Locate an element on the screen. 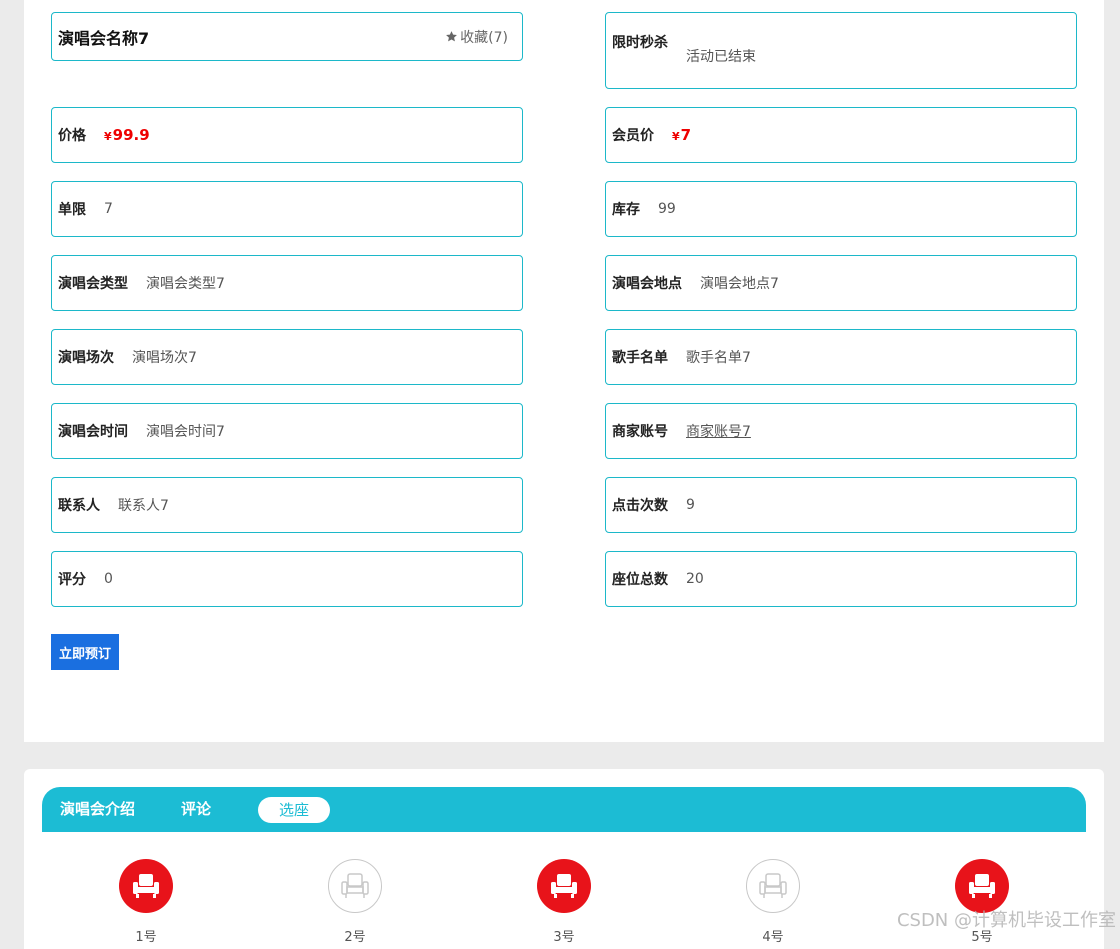  time-box: 演唱会时间 演唱会时间7 is located at coordinates (287, 431).